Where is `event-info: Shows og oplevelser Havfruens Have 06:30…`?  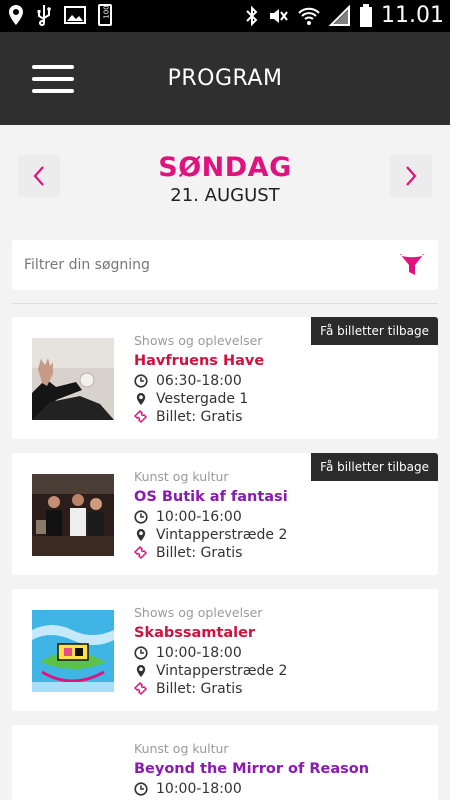
event-info: Shows og oplevelser Havfruens Have 06:30… is located at coordinates (284, 379).